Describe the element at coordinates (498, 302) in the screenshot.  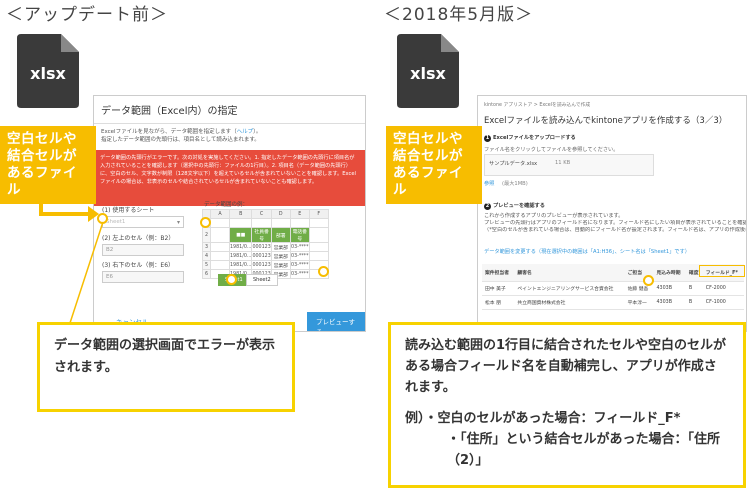
I see `table-cell: 松本 朋` at that location.